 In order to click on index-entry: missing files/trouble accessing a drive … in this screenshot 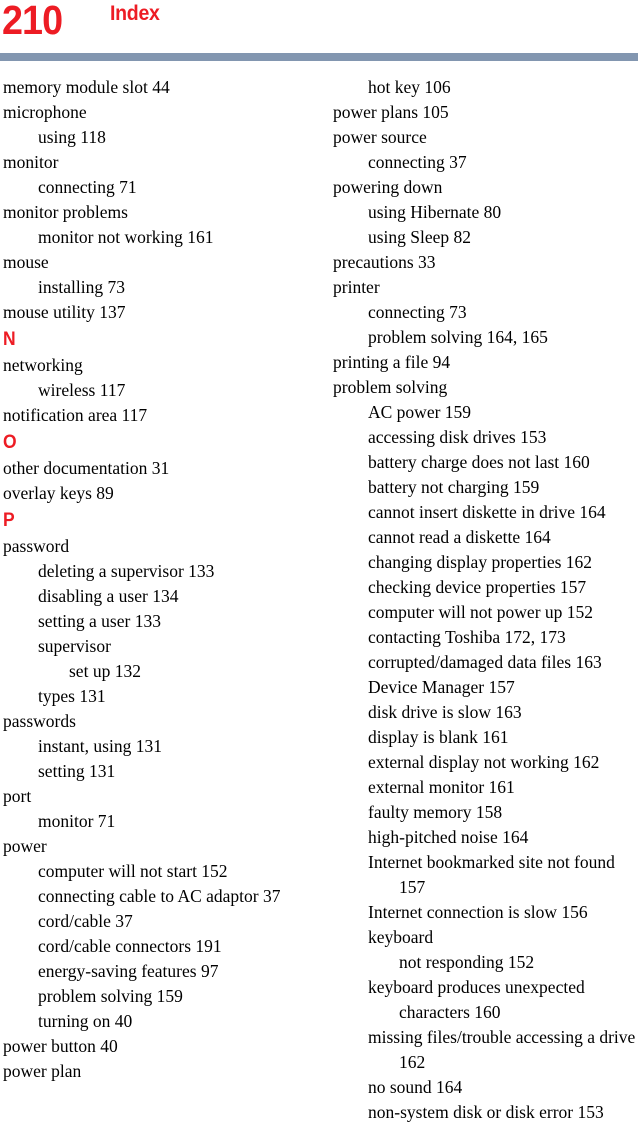, I will do `click(503, 1050)`.